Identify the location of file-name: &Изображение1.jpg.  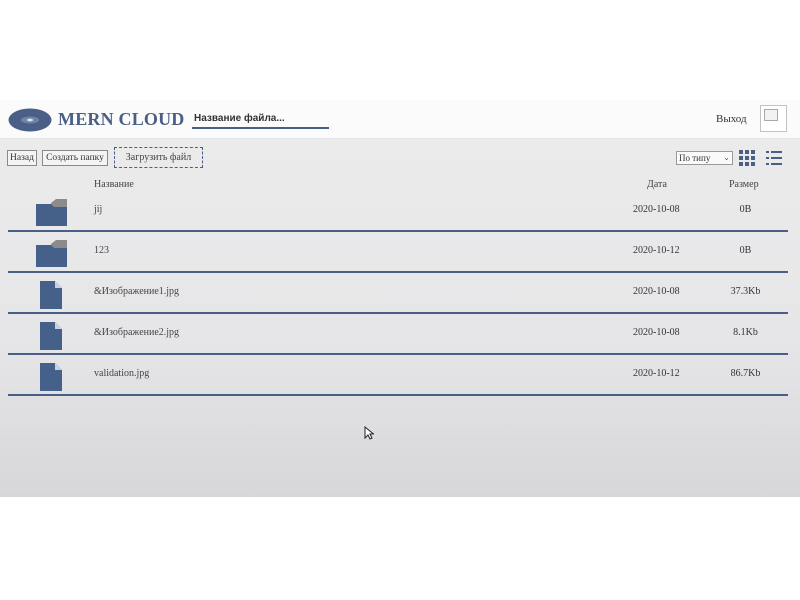
(137, 291).